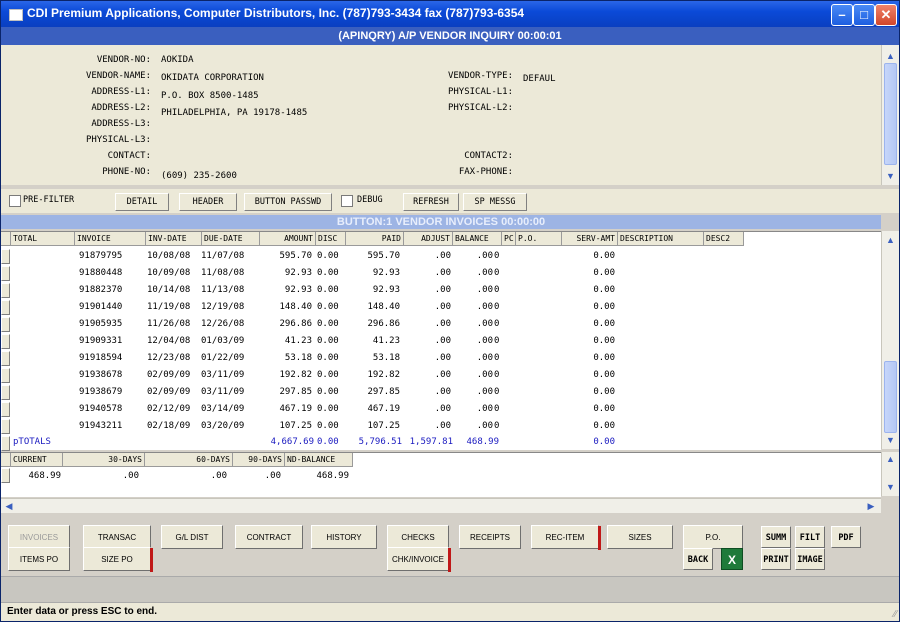  Describe the element at coordinates (174, 426) in the screenshot. I see `inv-date-cell: 02/18/09` at that location.